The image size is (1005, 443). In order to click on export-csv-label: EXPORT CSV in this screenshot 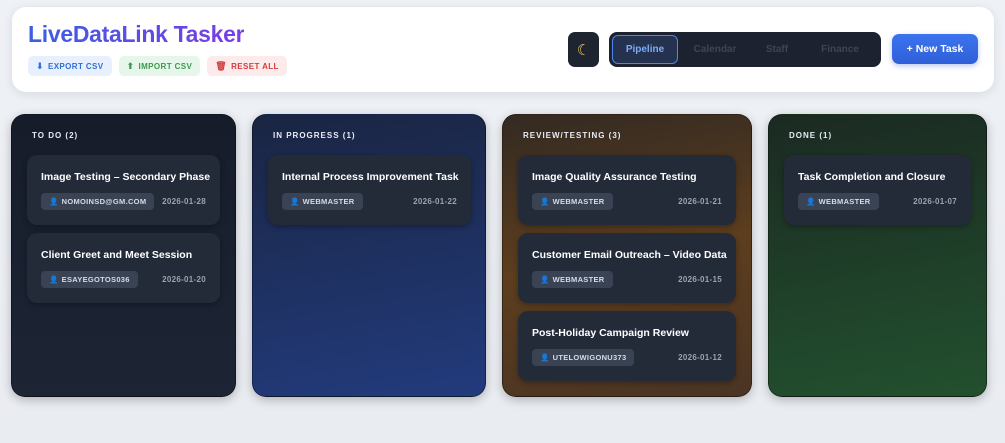, I will do `click(75, 66)`.